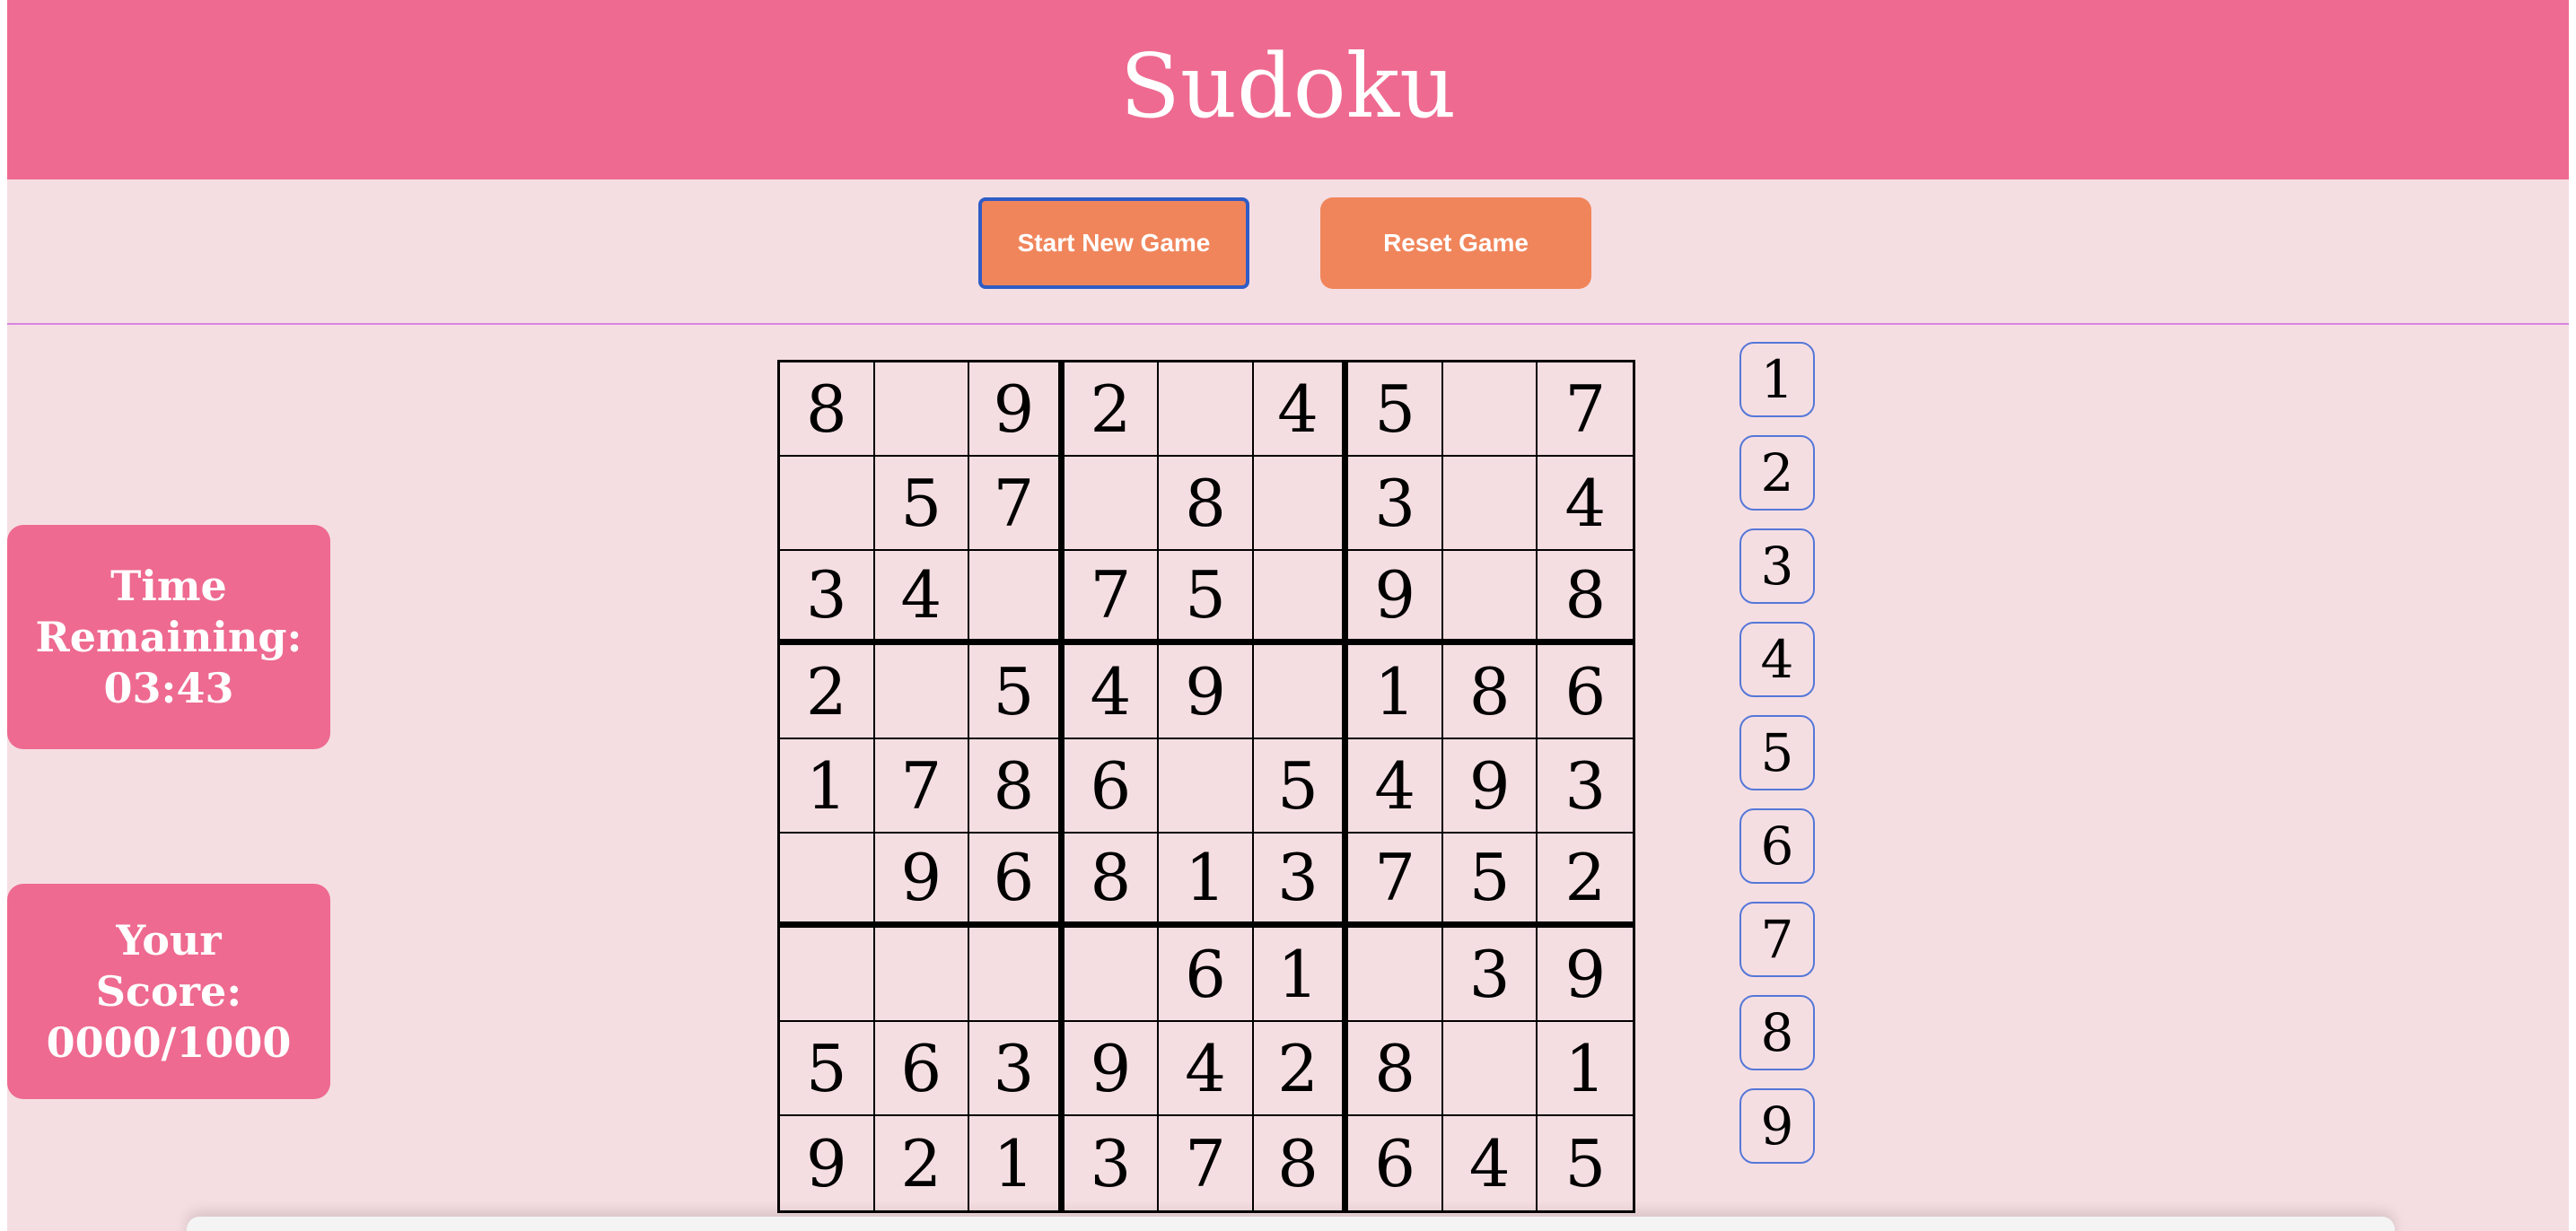 Image resolution: width=2576 pixels, height=1231 pixels. Describe the element at coordinates (827, 1163) in the screenshot. I see `sudoku-cell-r9-c1: 9` at that location.